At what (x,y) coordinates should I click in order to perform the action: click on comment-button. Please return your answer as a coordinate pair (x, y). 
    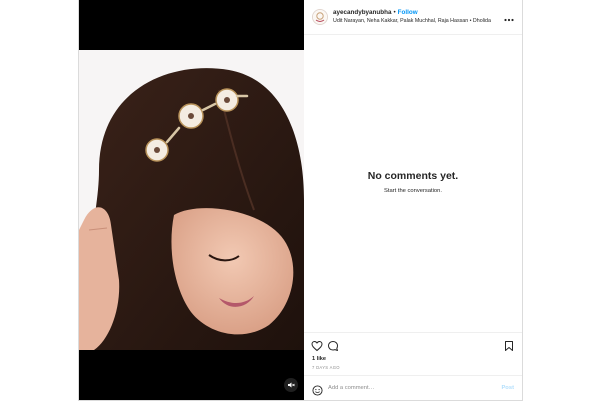
    Looking at the image, I should click on (333, 345).